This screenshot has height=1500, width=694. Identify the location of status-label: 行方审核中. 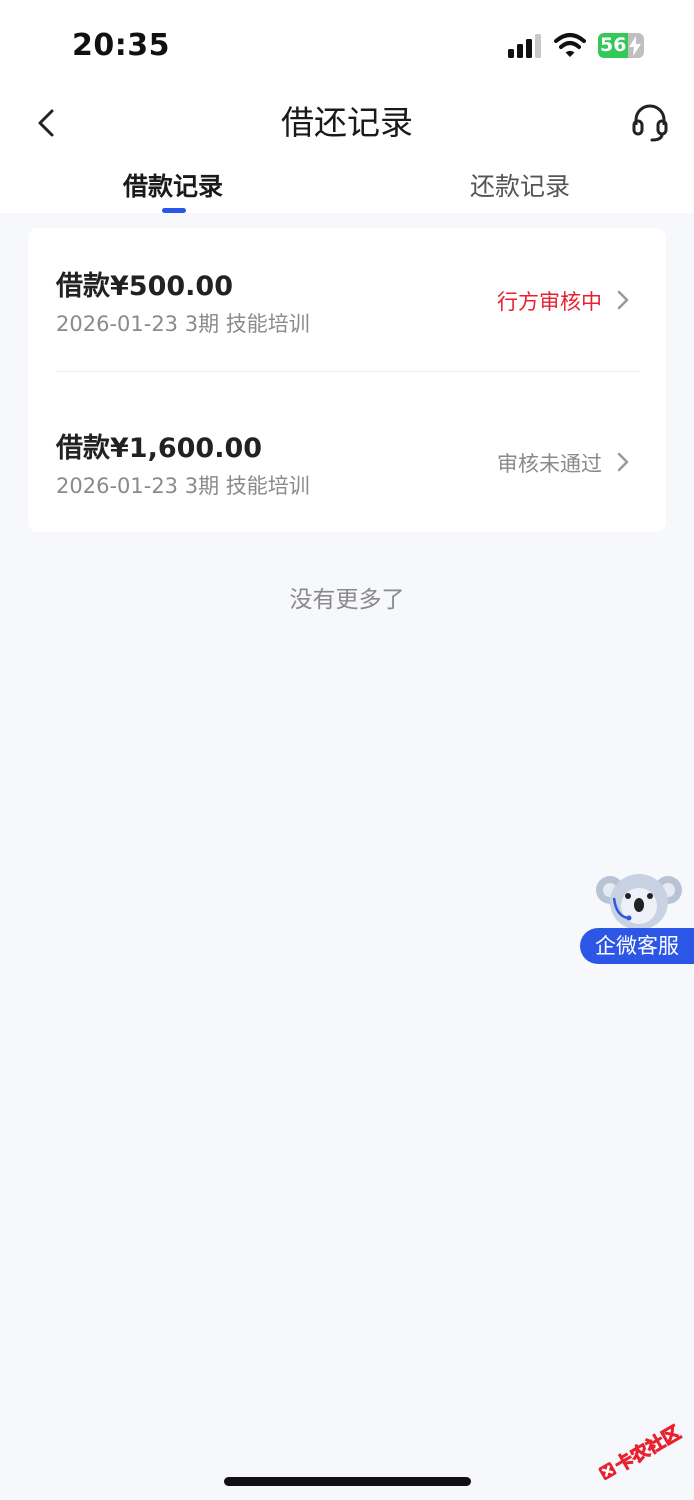
(549, 302).